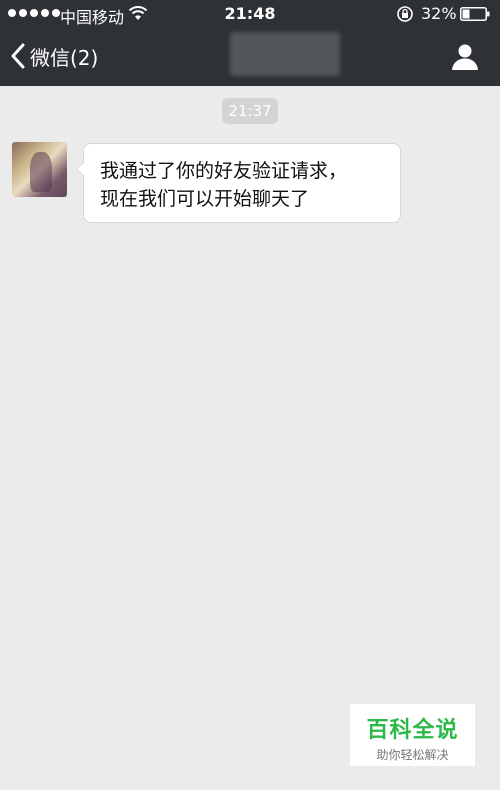 The height and width of the screenshot is (790, 500). I want to click on contact-avatar, so click(39, 169).